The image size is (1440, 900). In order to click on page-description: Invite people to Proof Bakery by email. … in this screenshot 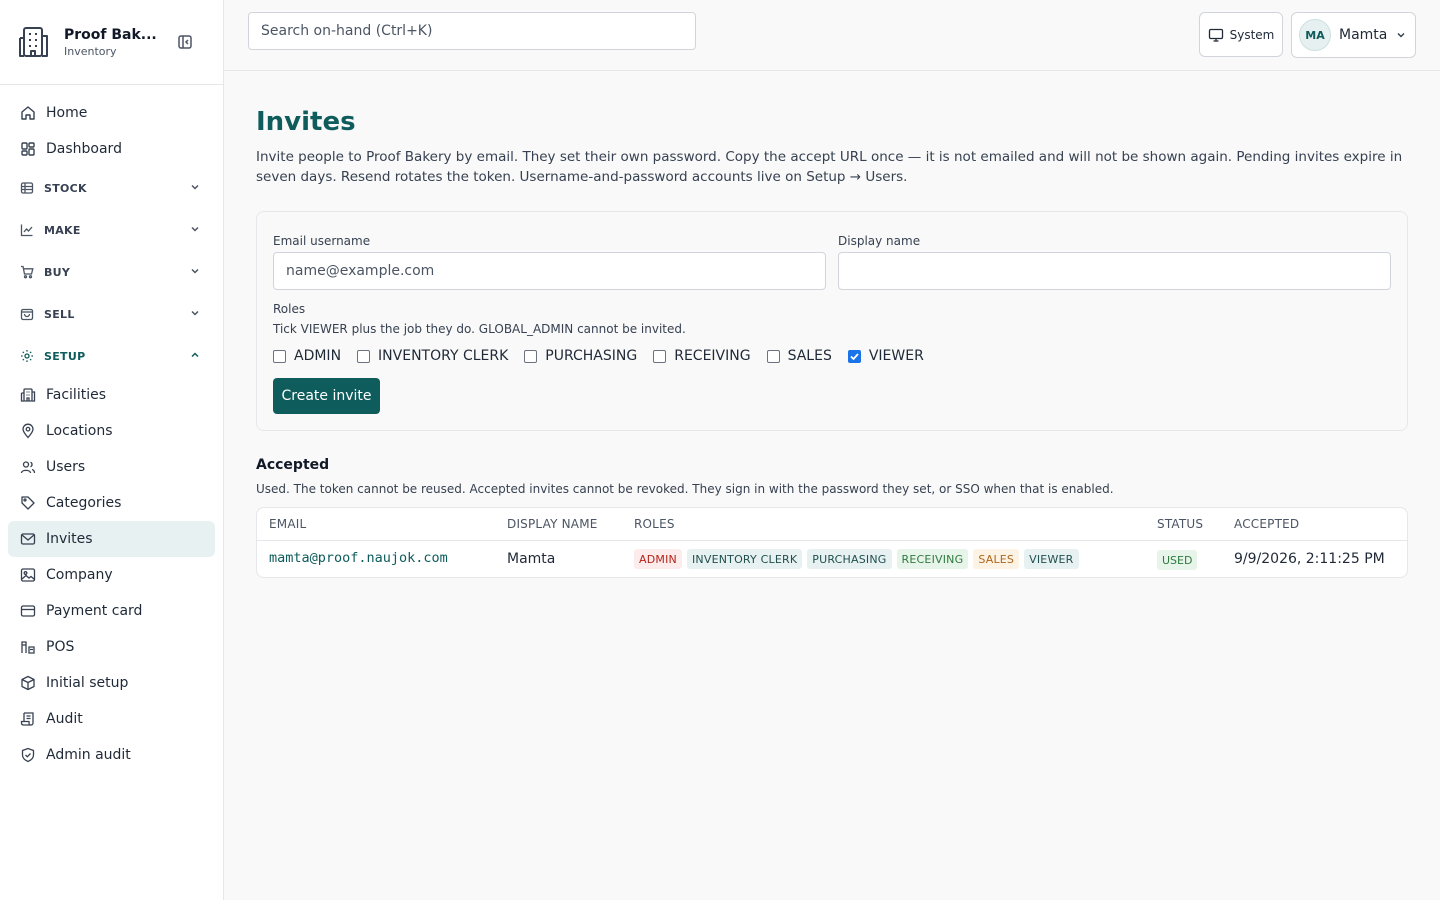, I will do `click(829, 167)`.